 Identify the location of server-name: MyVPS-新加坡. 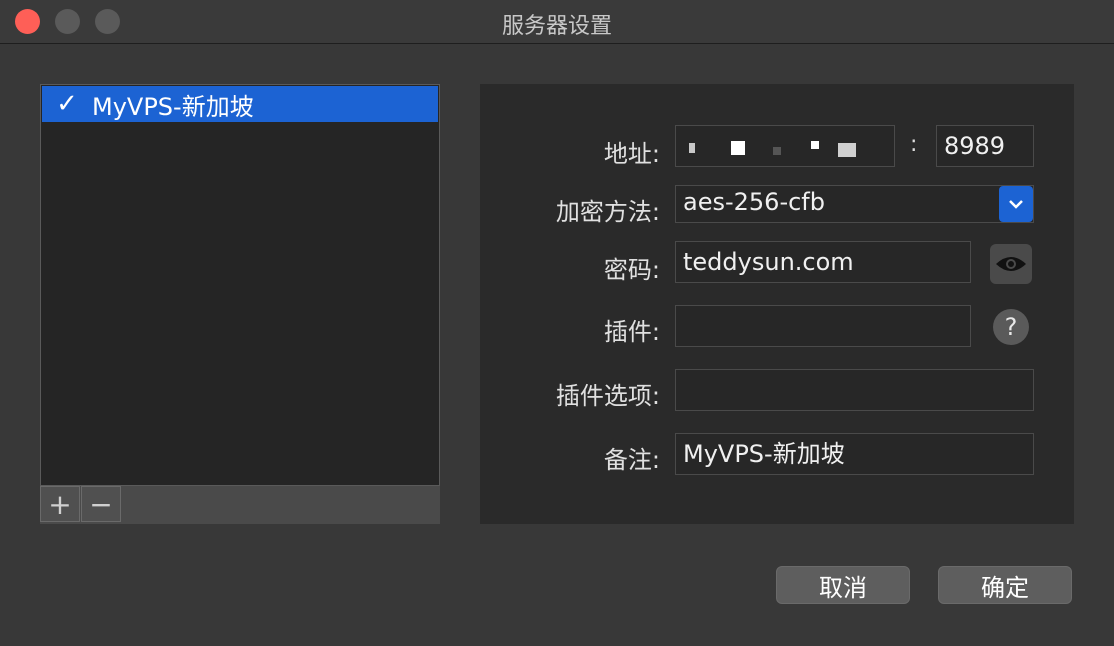
(173, 106).